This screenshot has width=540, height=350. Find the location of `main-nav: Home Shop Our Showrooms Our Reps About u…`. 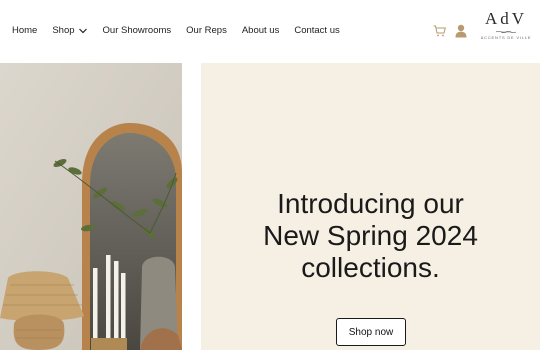

main-nav: Home Shop Our Showrooms Our Reps About u… is located at coordinates (183, 30).